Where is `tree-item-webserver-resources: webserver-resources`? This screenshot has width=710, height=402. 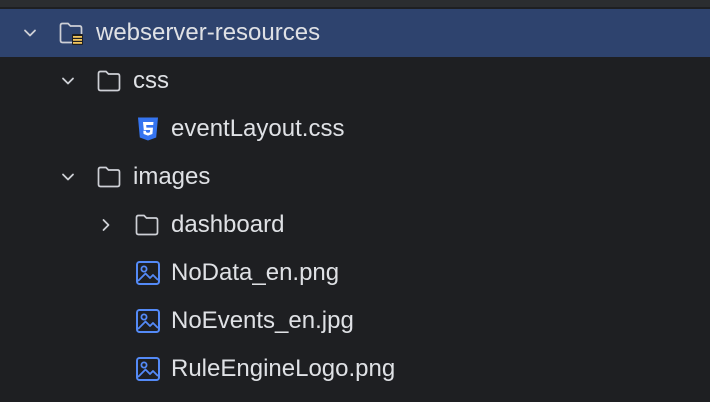
tree-item-webserver-resources: webserver-resources is located at coordinates (355, 33).